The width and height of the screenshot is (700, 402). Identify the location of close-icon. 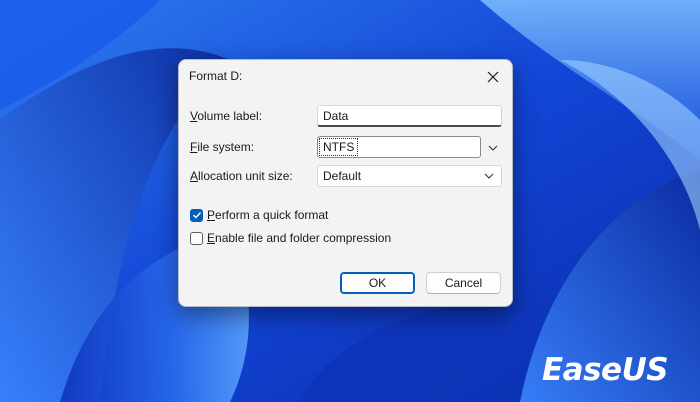
(493, 77).